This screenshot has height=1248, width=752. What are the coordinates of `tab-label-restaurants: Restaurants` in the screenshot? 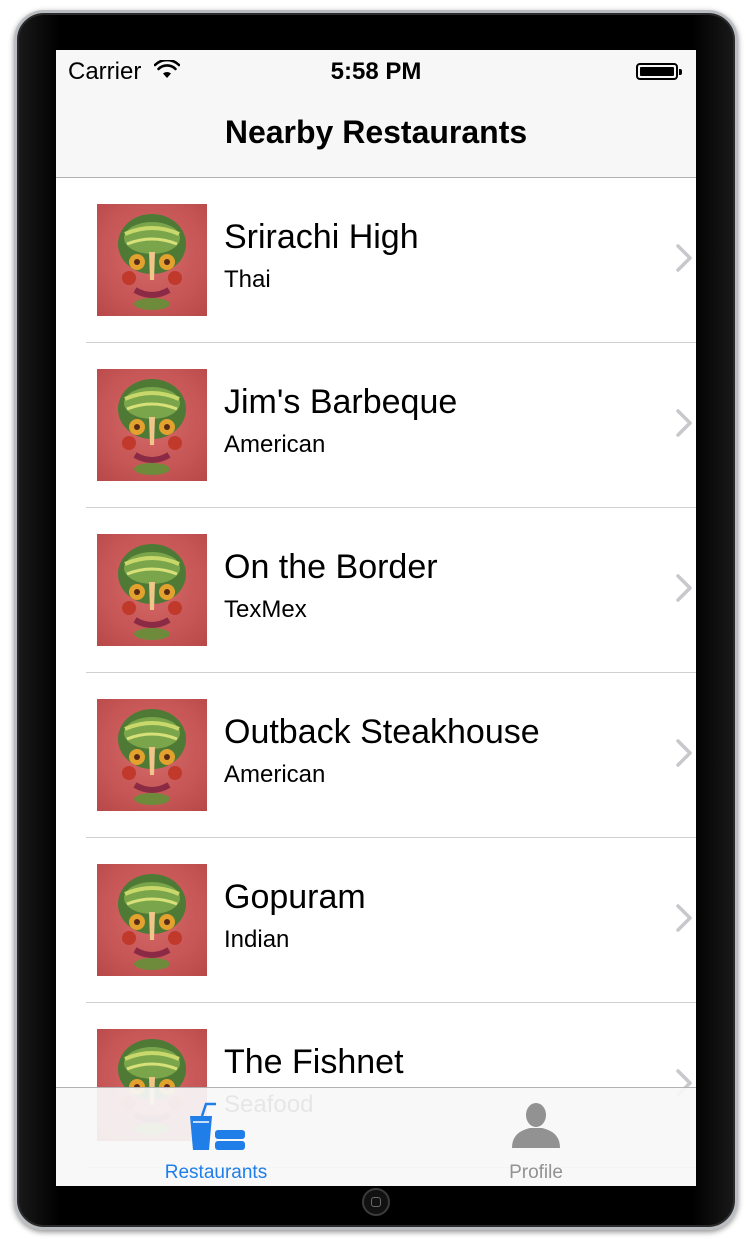 It's located at (216, 1172).